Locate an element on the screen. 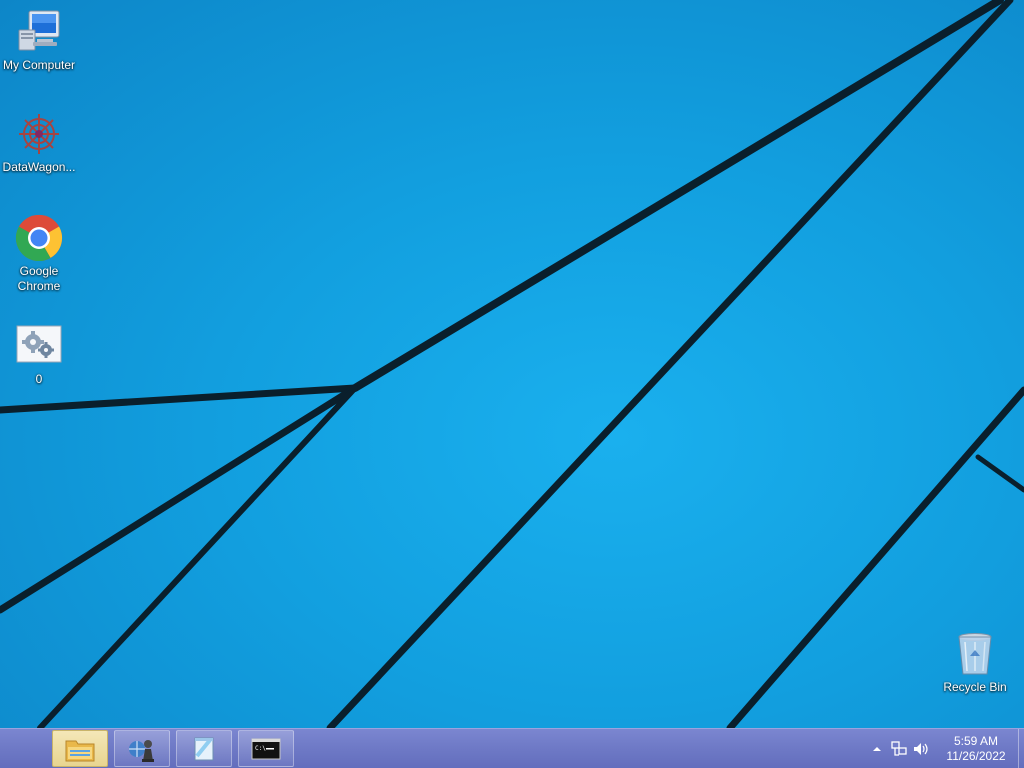 This screenshot has height=768, width=1024. show-desktop-button is located at coordinates (1021, 748).